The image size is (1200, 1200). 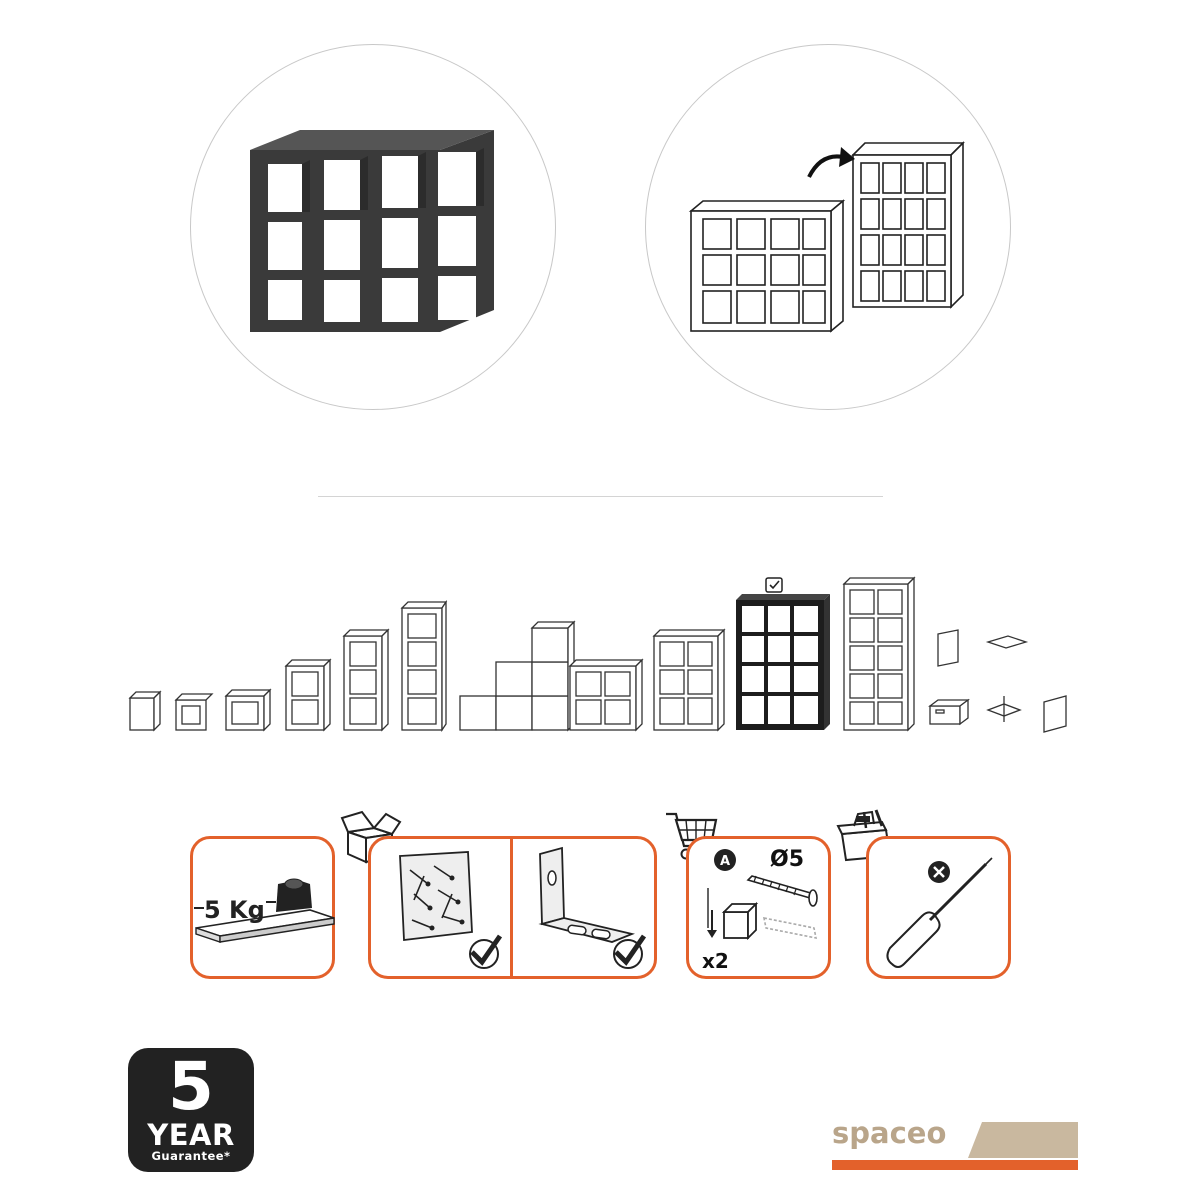 I want to click on guarantee-years: 5, so click(x=191, y=1086).